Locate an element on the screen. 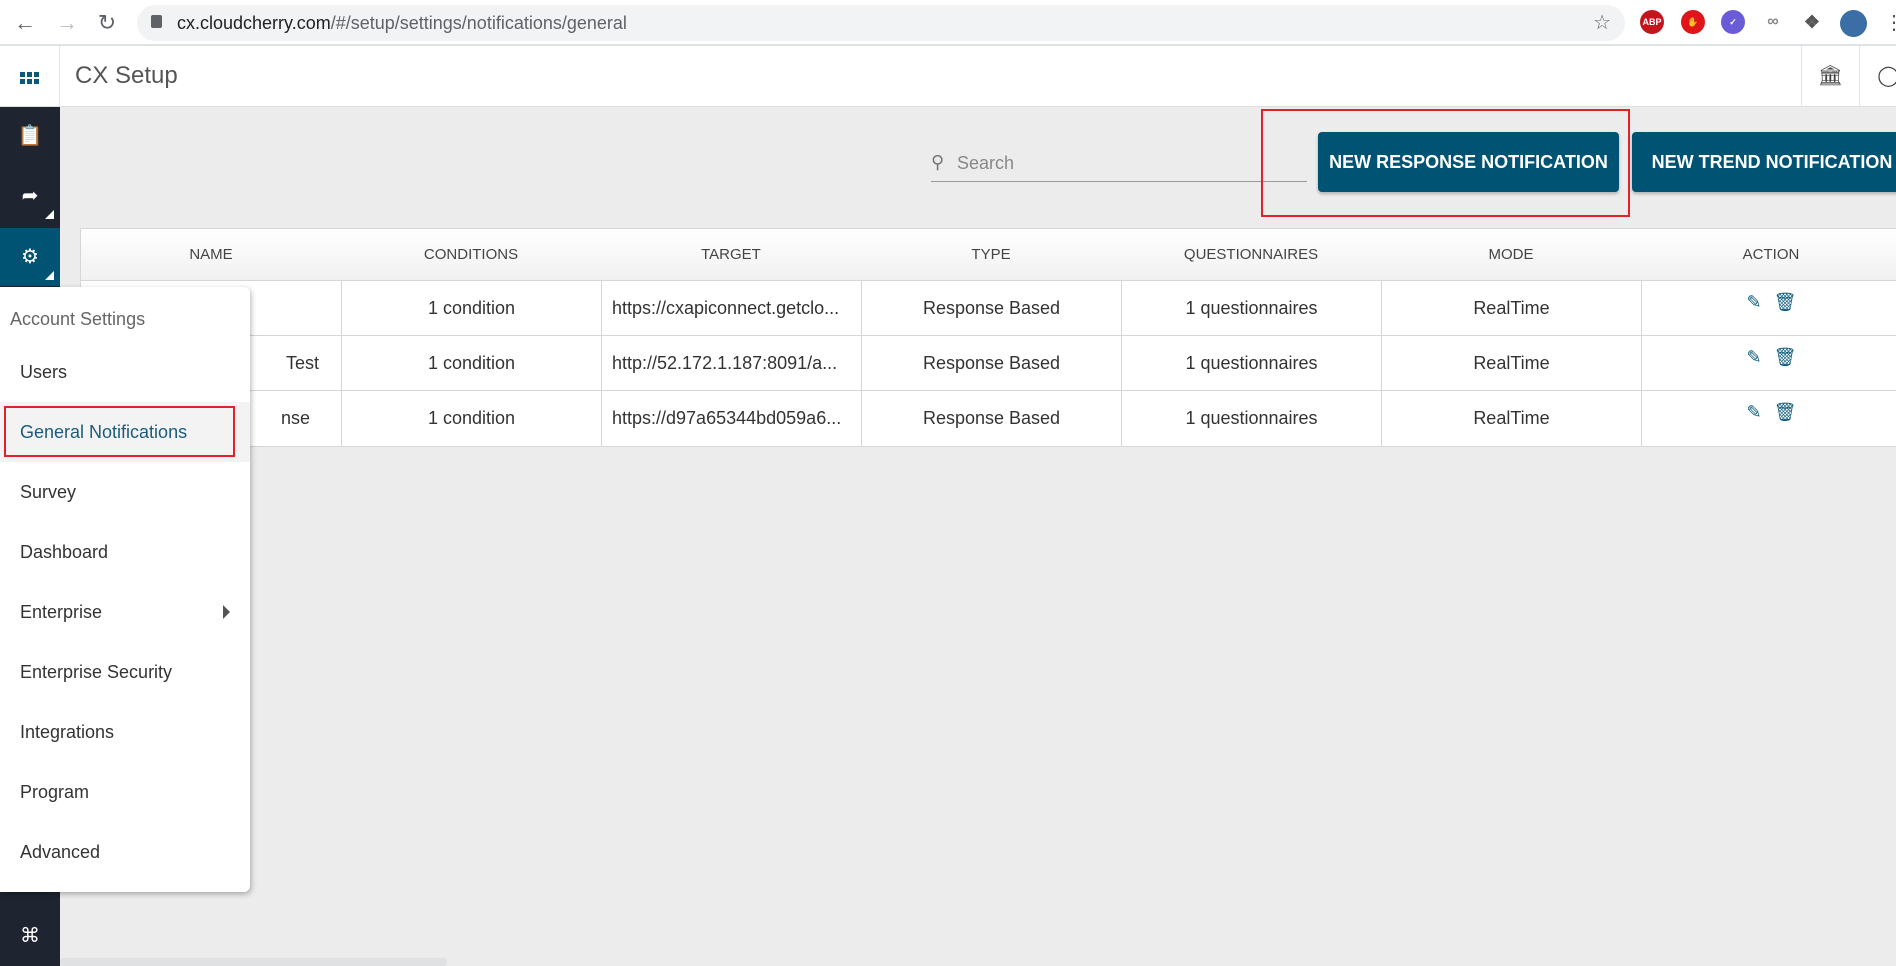 The height and width of the screenshot is (966, 1896). url-path: /#/setup/settings/notifications/general is located at coordinates (478, 23).